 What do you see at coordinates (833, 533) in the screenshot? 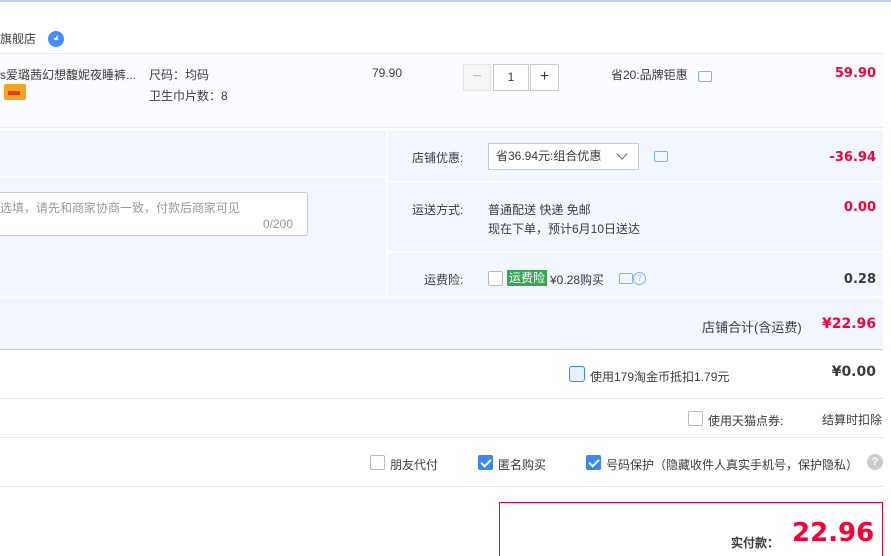
I see `pay-amount: 22.96` at bounding box center [833, 533].